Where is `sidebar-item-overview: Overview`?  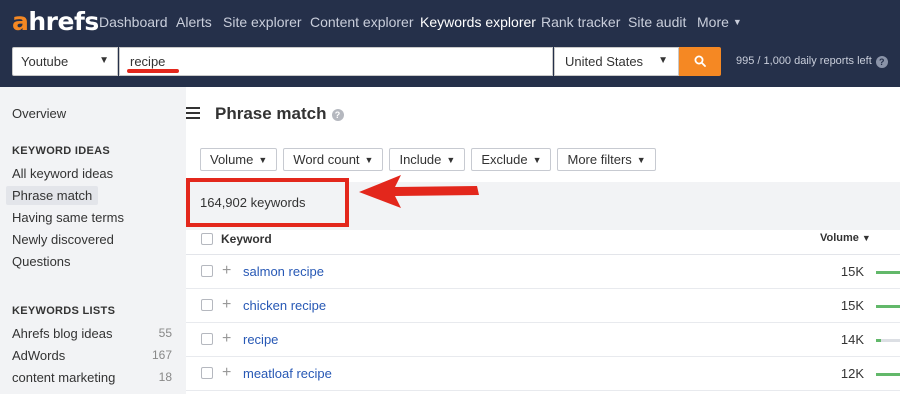 sidebar-item-overview: Overview is located at coordinates (39, 113).